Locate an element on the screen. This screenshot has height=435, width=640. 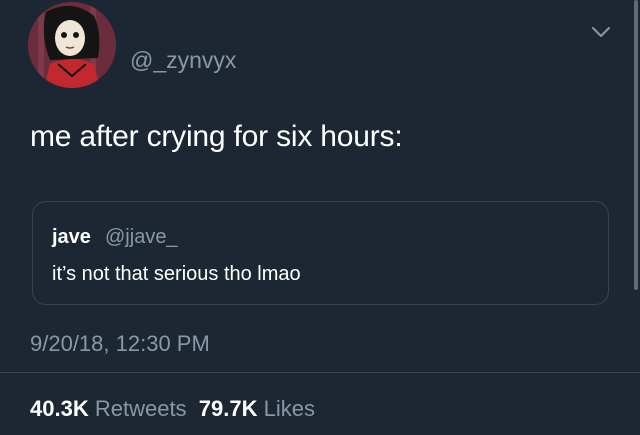
likes-label: Likes is located at coordinates (289, 408).